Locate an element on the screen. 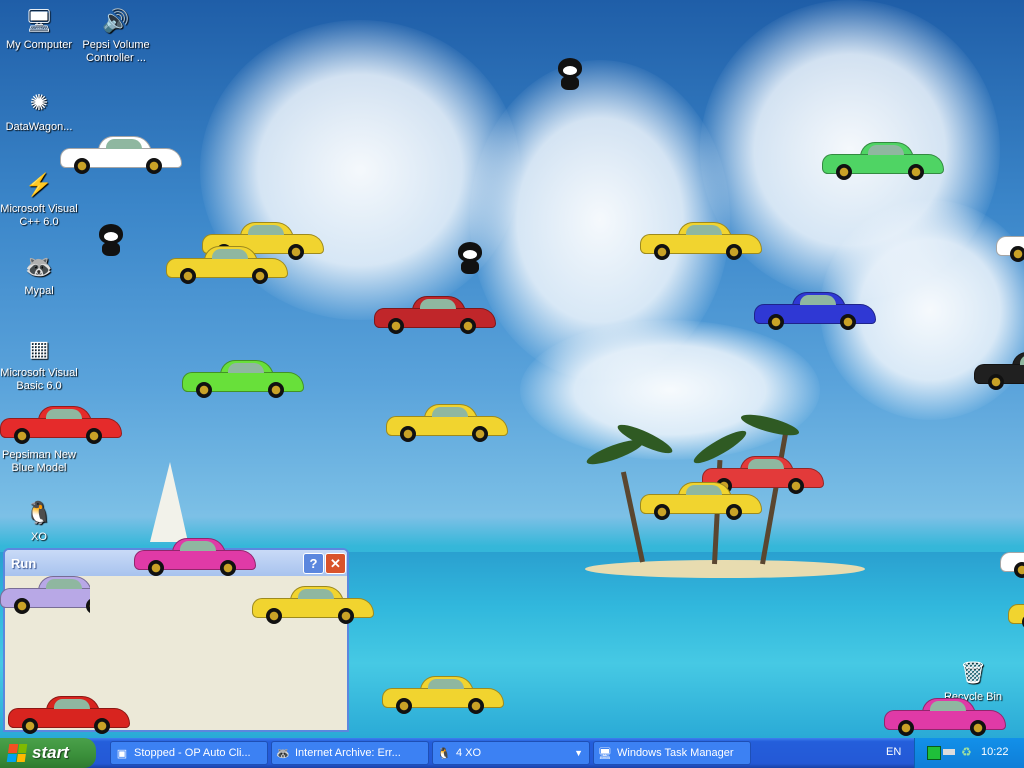  sailboat is located at coordinates (169, 502).